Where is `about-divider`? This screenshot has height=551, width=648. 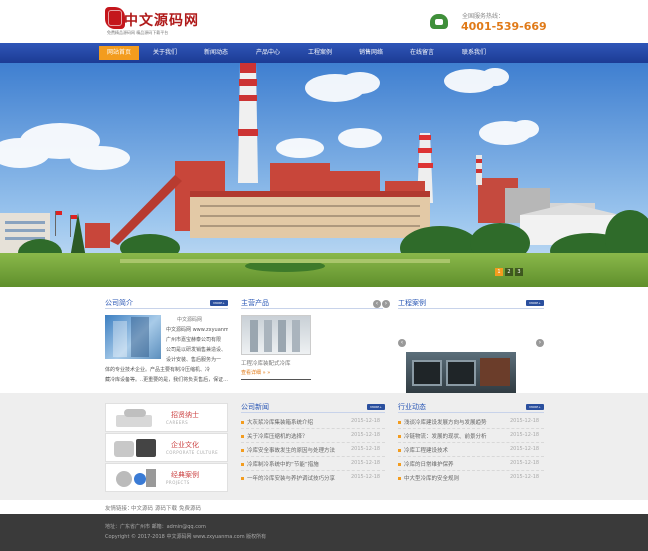
about-divider is located at coordinates (166, 308).